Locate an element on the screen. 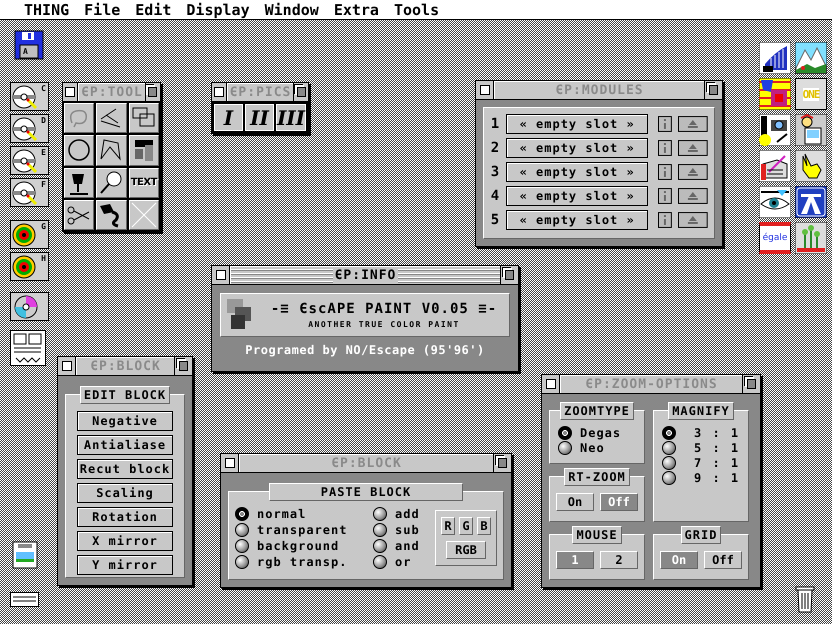  window-title: ЄP:ZOOM-OPTIONS is located at coordinates (651, 384).